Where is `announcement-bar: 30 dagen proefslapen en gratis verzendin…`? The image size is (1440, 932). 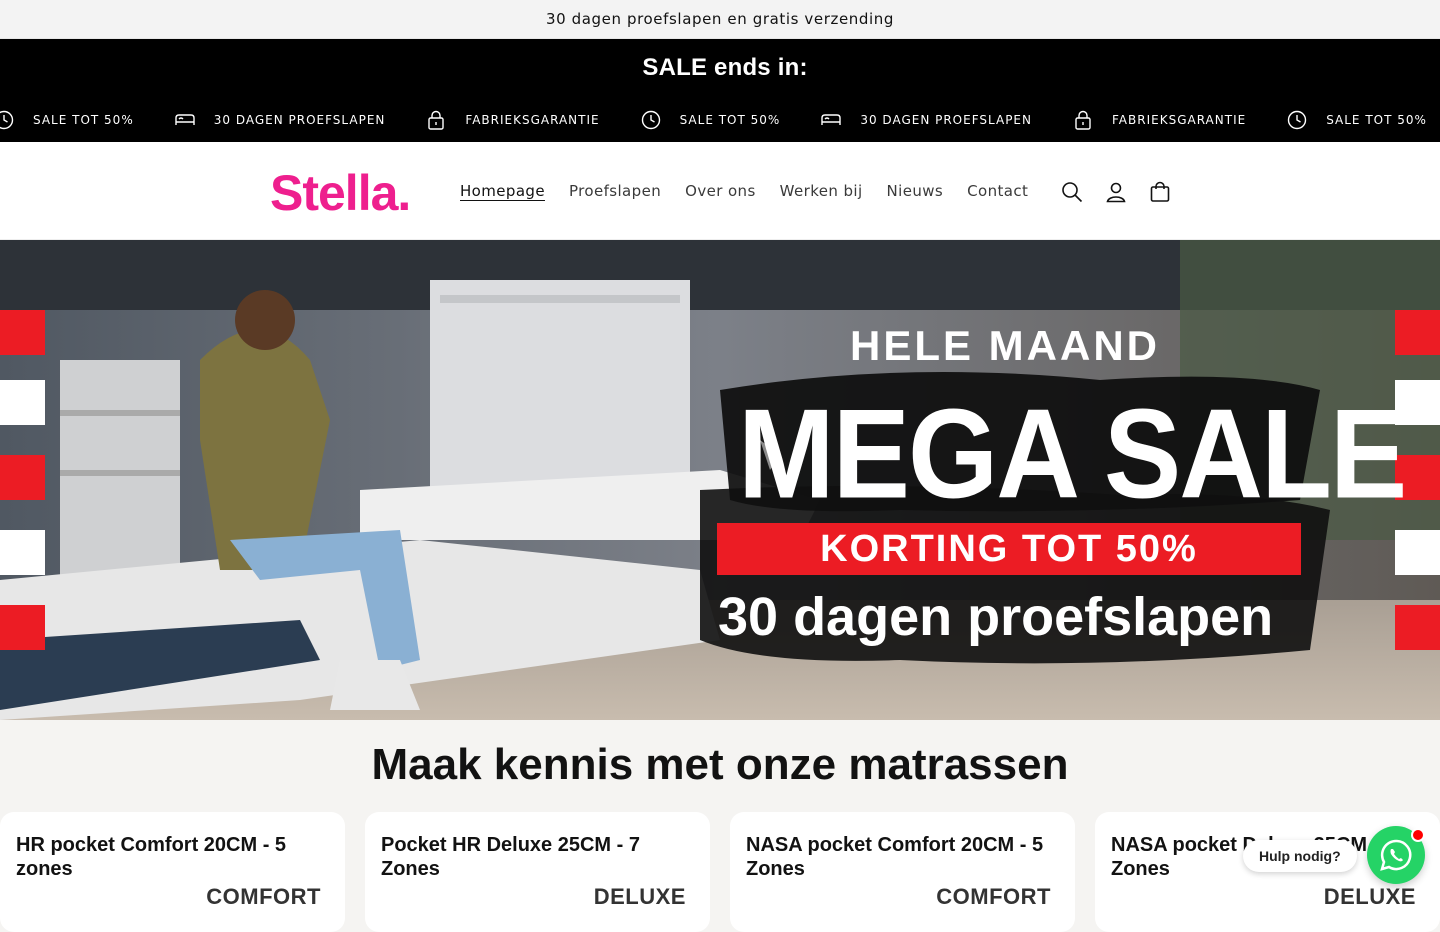
announcement-bar: 30 dagen proefslapen en gratis verzendin… is located at coordinates (720, 19).